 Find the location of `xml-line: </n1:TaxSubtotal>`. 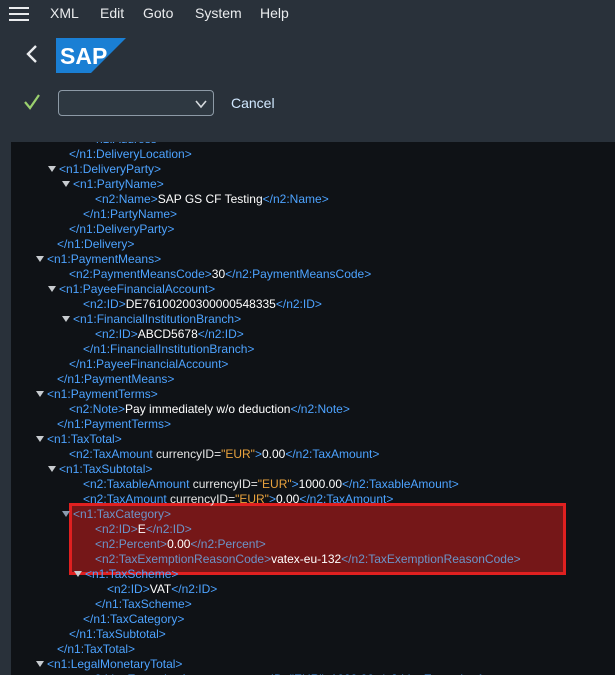

xml-line: </n1:TaxSubtotal> is located at coordinates (117, 634).